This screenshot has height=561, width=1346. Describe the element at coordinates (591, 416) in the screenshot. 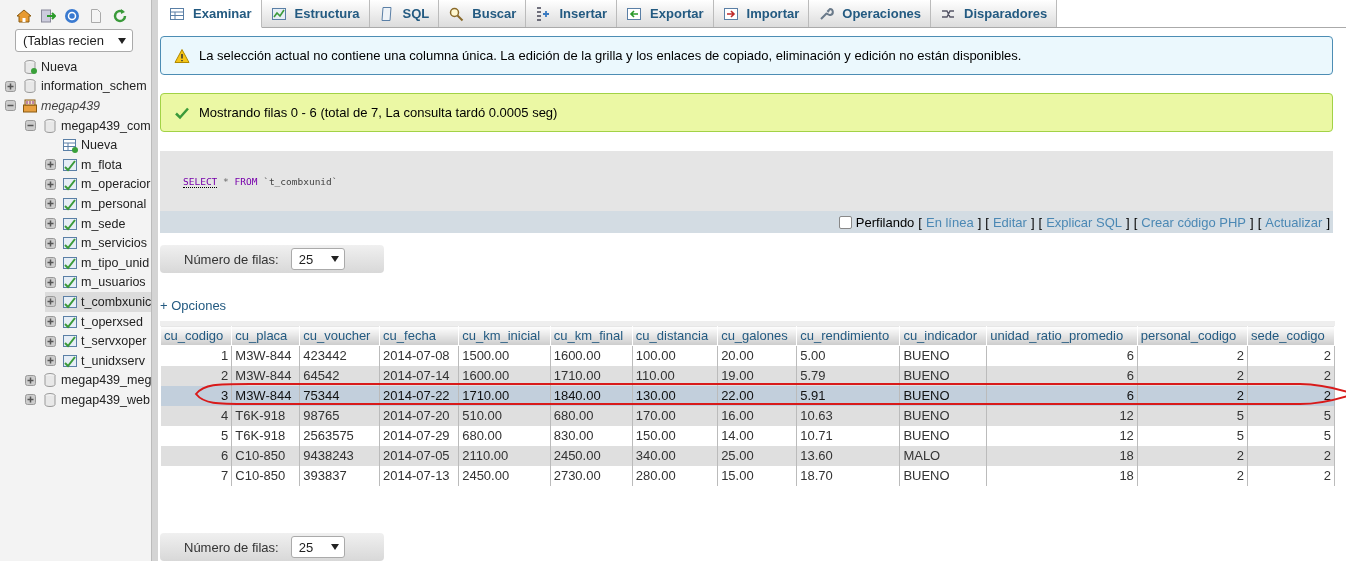

I see `table-cell: 680.00` at that location.